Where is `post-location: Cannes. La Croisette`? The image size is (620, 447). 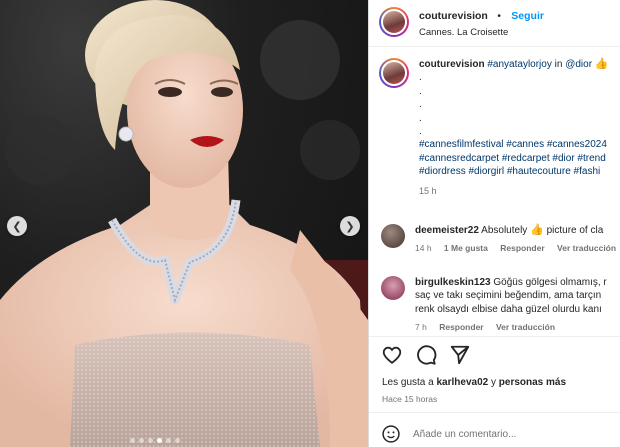
post-location: Cannes. La Croisette is located at coordinates (481, 32).